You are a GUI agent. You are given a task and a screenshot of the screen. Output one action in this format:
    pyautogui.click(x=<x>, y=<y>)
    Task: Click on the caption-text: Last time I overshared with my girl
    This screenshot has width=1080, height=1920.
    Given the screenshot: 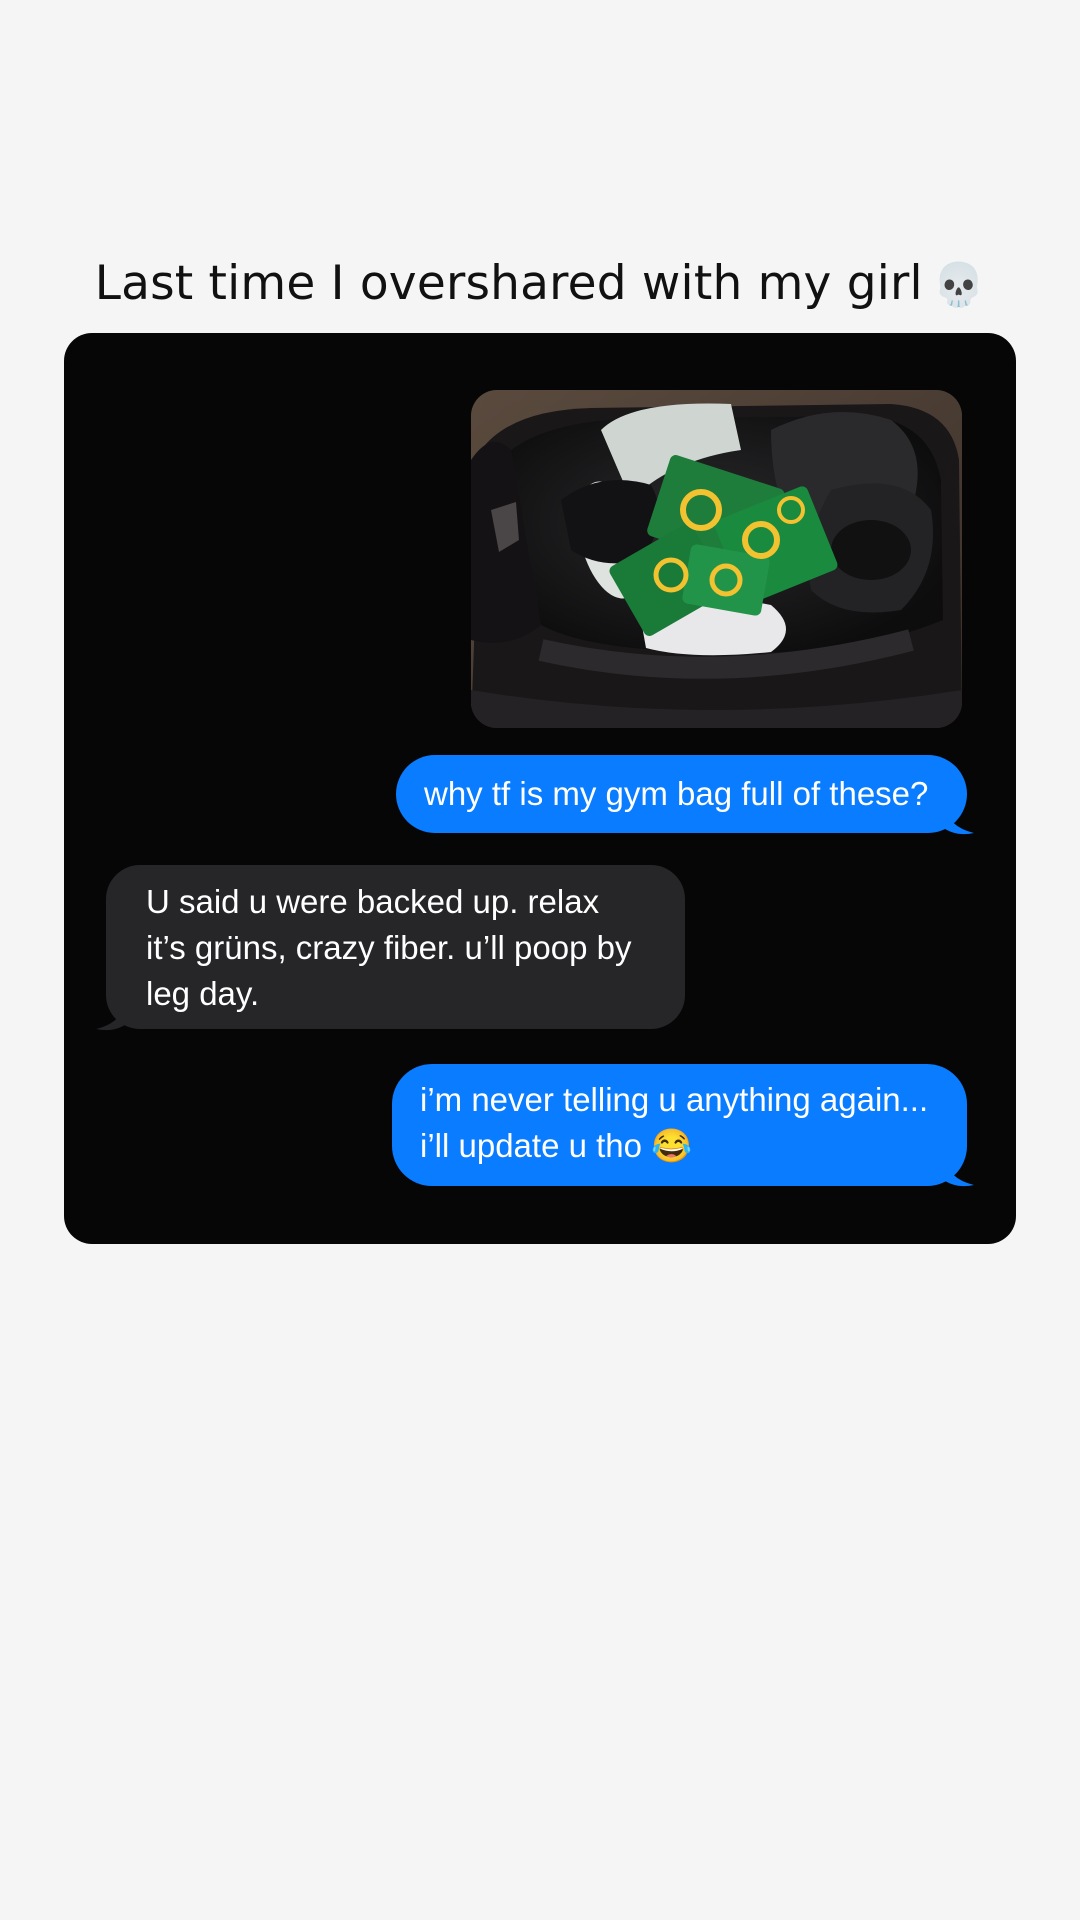 What is the action you would take?
    pyautogui.click(x=508, y=283)
    